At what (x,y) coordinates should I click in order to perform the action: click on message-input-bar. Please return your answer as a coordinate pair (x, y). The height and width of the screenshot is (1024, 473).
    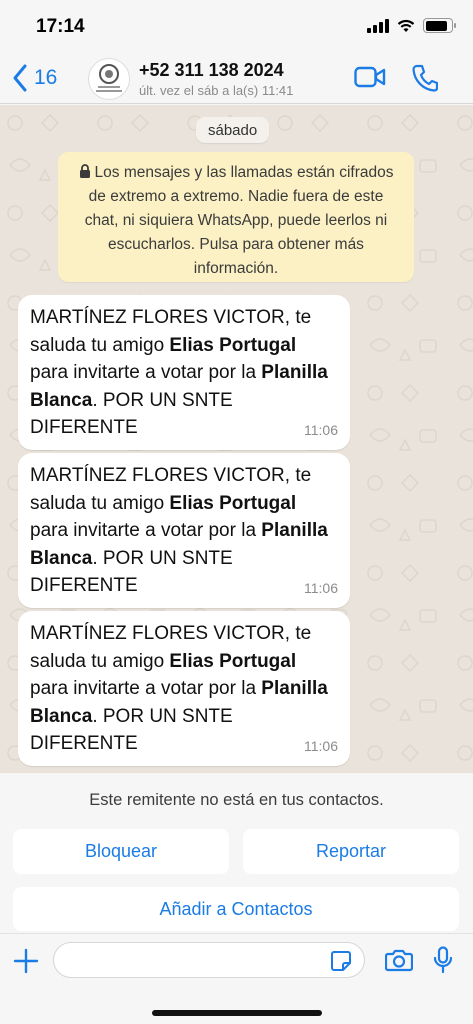
    Looking at the image, I should click on (236, 978).